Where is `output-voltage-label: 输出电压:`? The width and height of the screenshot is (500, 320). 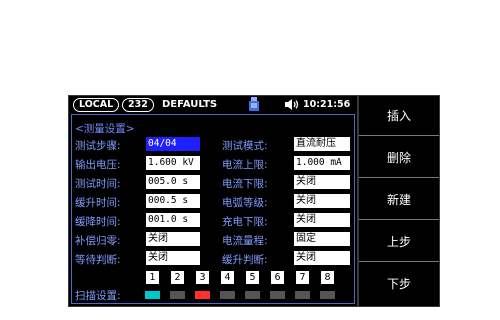
output-voltage-label: 输出电压: is located at coordinates (98, 165).